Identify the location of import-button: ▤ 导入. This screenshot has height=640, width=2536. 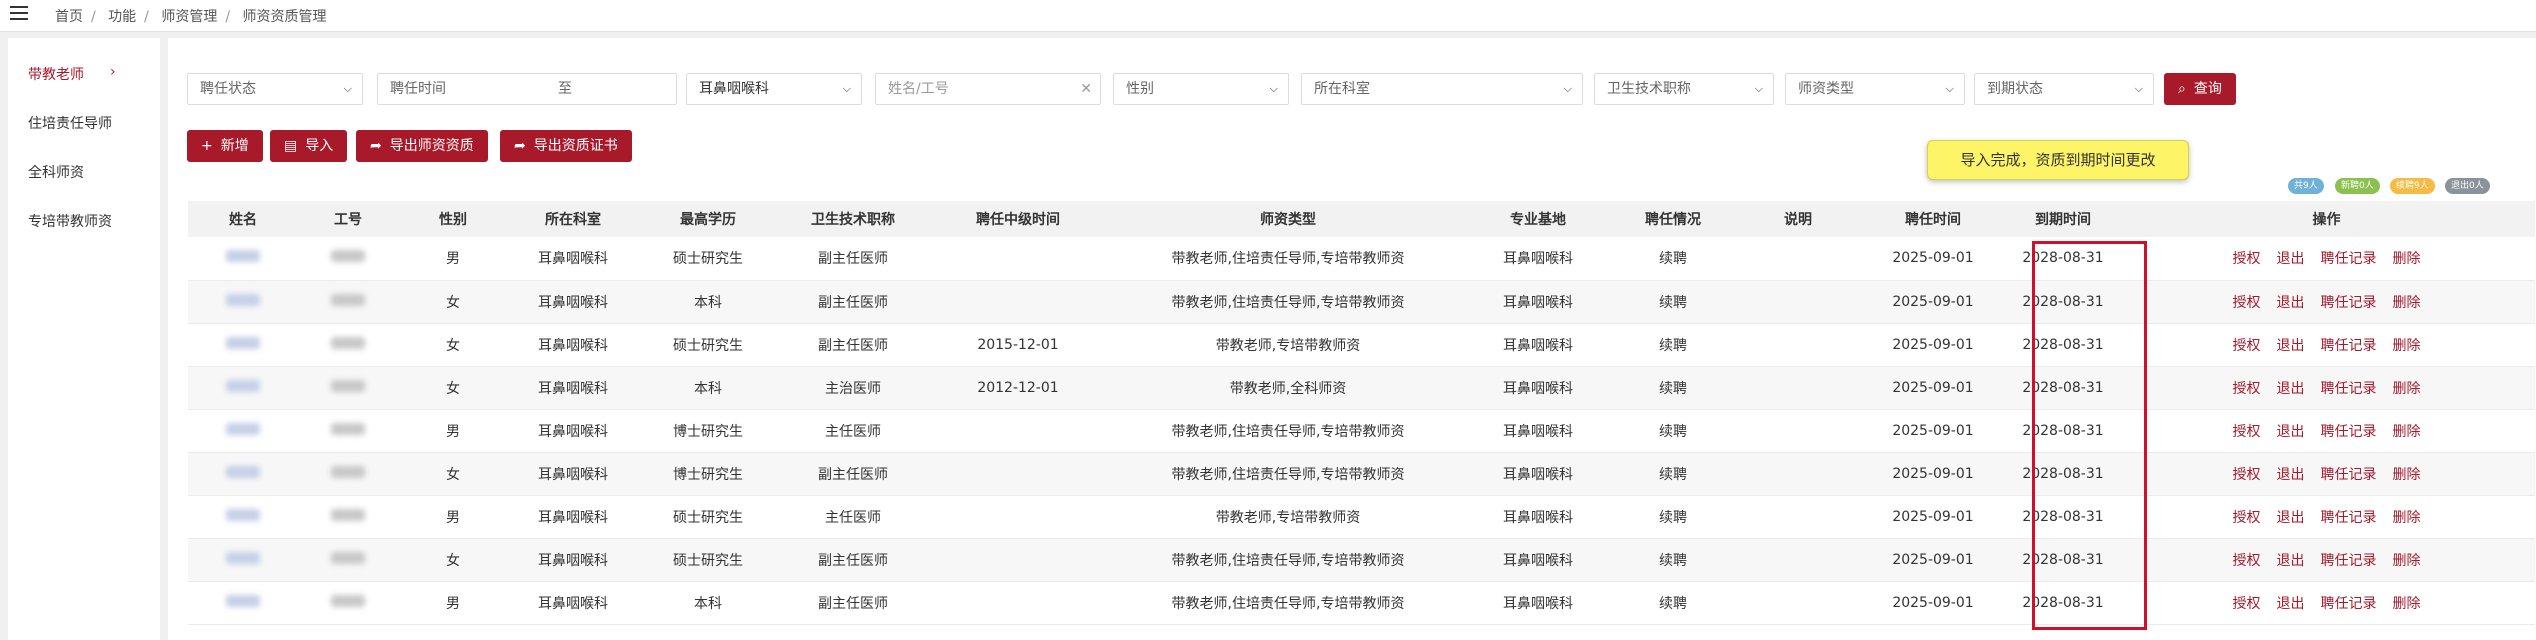
(309, 146).